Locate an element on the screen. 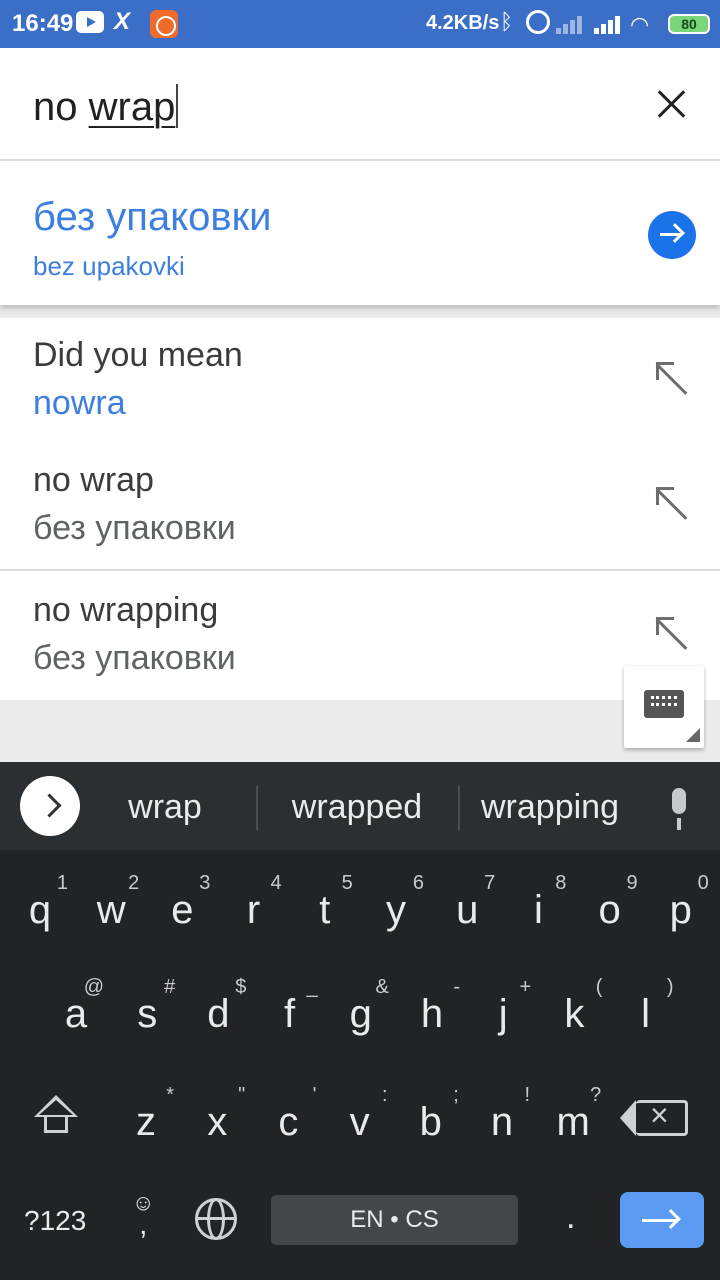 This screenshot has width=720, height=1280. search-input: no wrap is located at coordinates (106, 107).